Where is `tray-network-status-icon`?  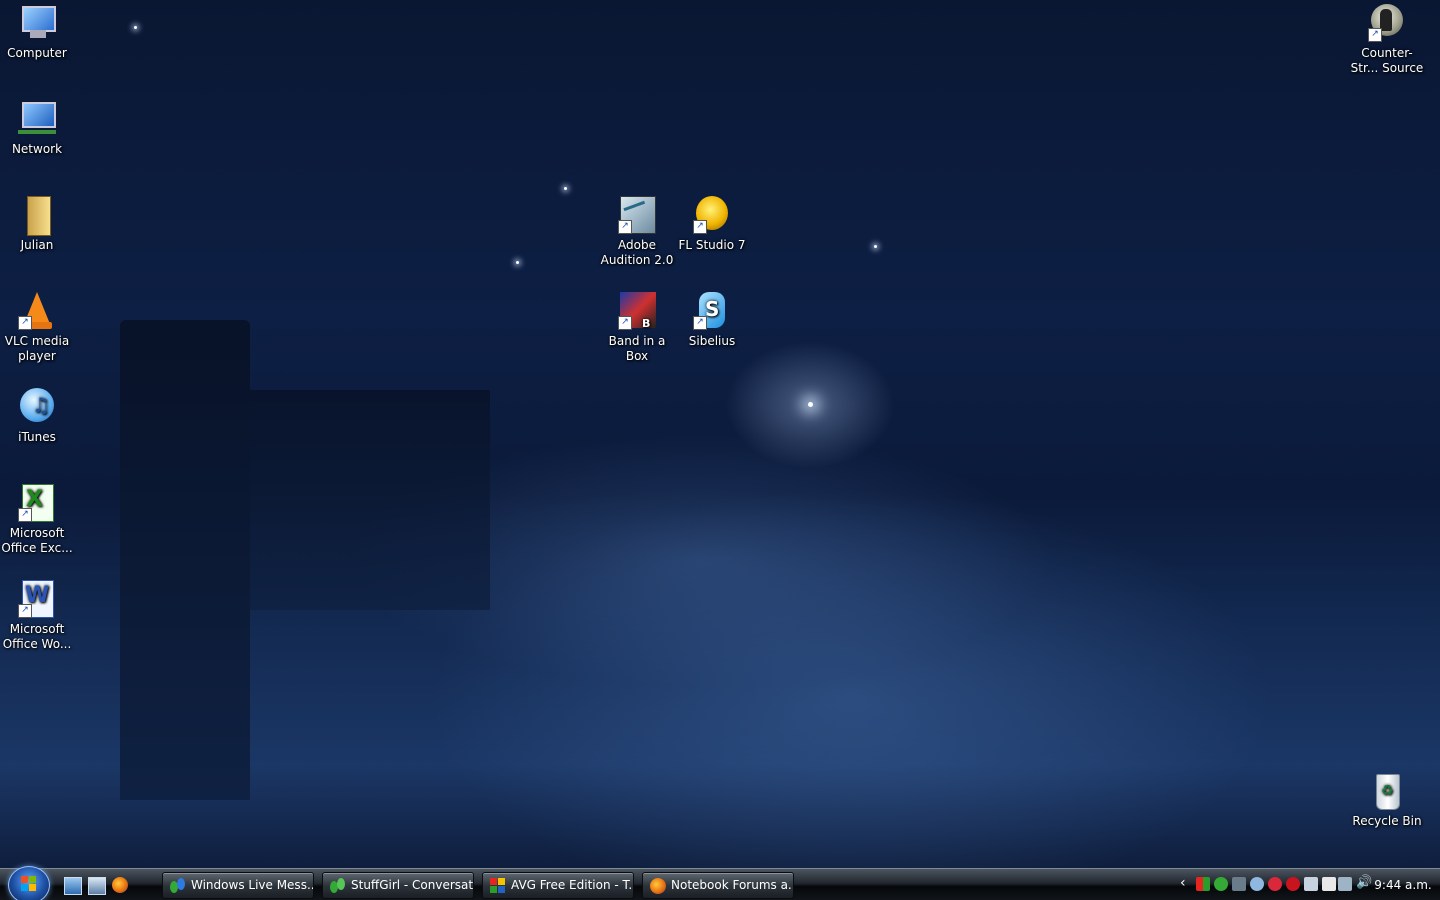 tray-network-status-icon is located at coordinates (1345, 884).